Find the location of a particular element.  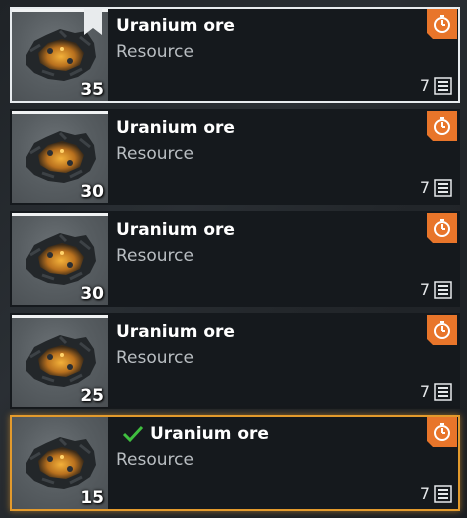

stack-count: 15 is located at coordinates (92, 498).